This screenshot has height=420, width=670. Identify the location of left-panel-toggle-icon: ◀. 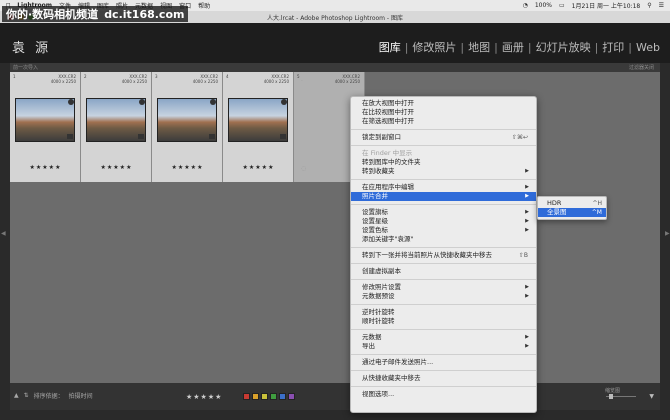
(3, 235).